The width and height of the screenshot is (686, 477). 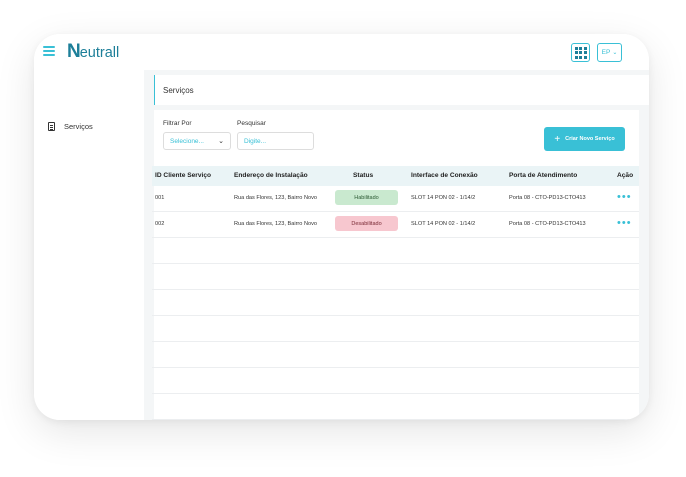 I want to click on apps-grid-icon, so click(x=580, y=52).